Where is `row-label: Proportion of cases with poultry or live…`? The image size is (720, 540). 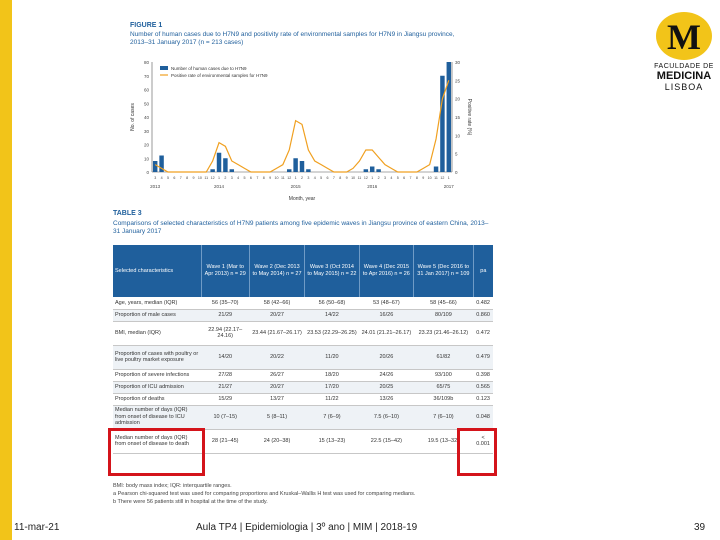 row-label: Proportion of cases with poultry or live… is located at coordinates (157, 357).